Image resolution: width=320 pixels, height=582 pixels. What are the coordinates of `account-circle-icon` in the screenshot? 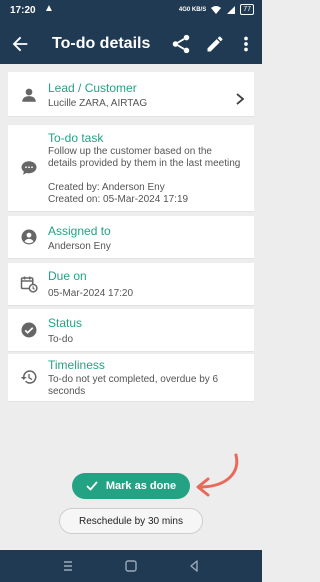 It's located at (29, 237).